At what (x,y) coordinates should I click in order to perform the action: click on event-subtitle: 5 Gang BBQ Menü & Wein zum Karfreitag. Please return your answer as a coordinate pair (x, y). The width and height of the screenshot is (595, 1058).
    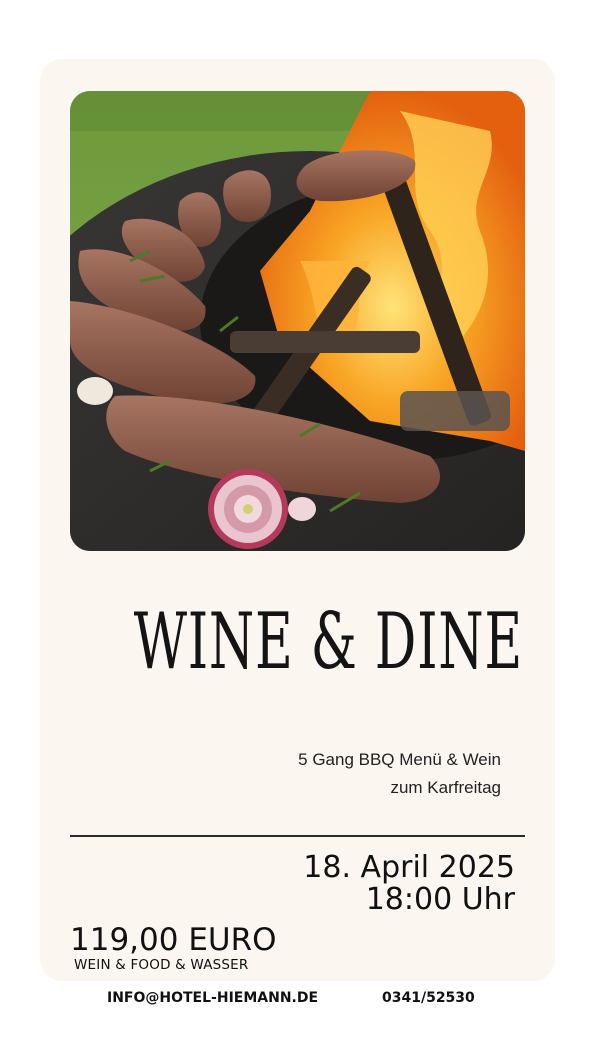
    Looking at the image, I should click on (399, 774).